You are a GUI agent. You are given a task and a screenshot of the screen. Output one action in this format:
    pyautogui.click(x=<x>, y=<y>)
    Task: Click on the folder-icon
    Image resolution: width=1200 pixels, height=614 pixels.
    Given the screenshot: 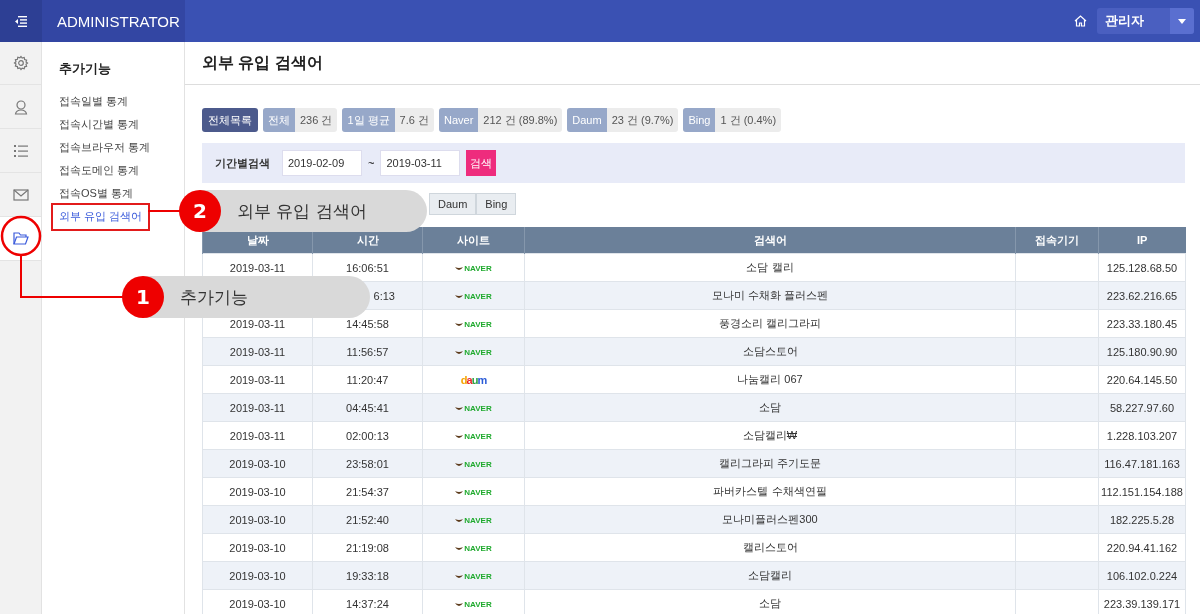 What is the action you would take?
    pyautogui.click(x=20, y=238)
    